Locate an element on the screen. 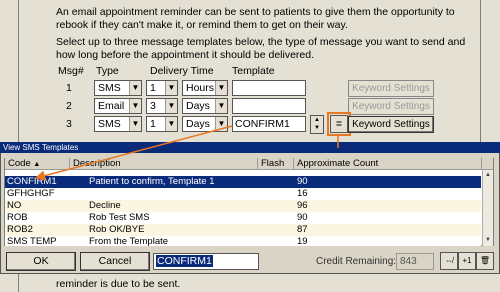  arrow-to-grid-row is located at coordinates (133, 153).